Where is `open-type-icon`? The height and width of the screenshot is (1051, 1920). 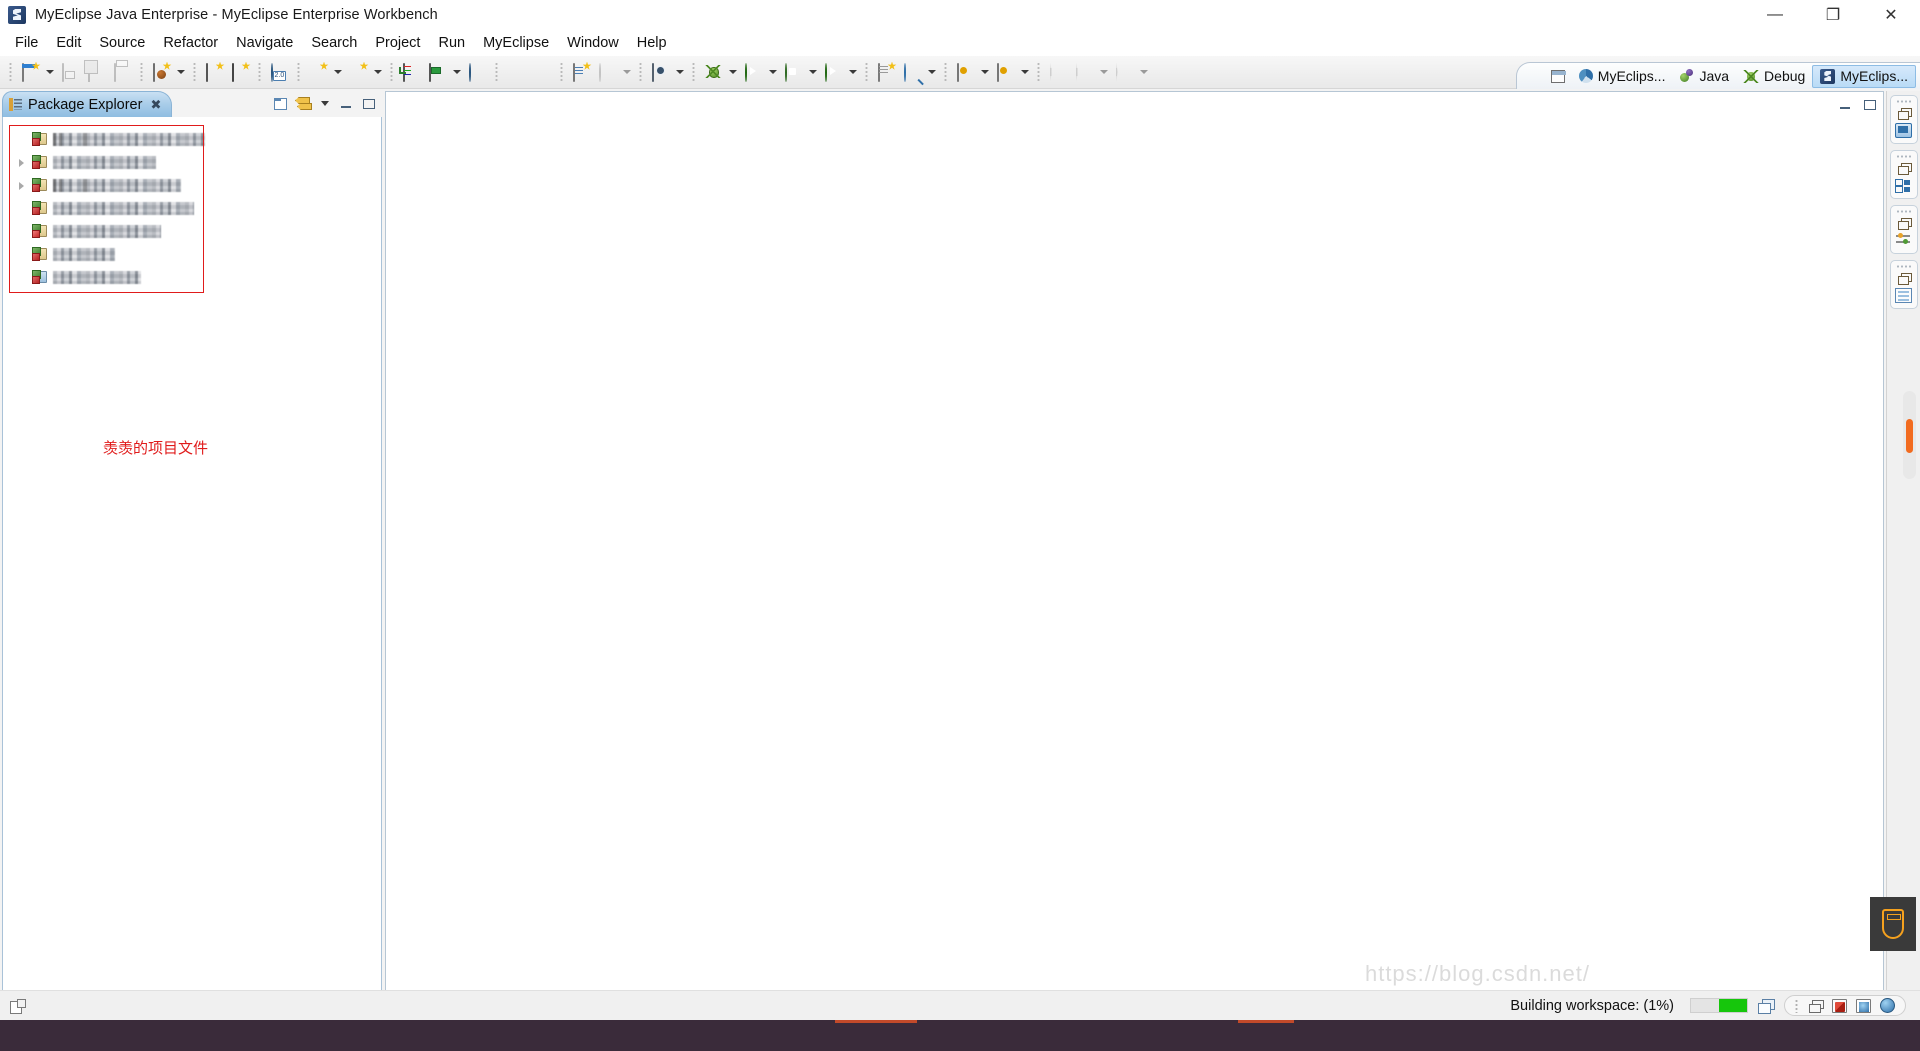 open-type-icon is located at coordinates (214, 72).